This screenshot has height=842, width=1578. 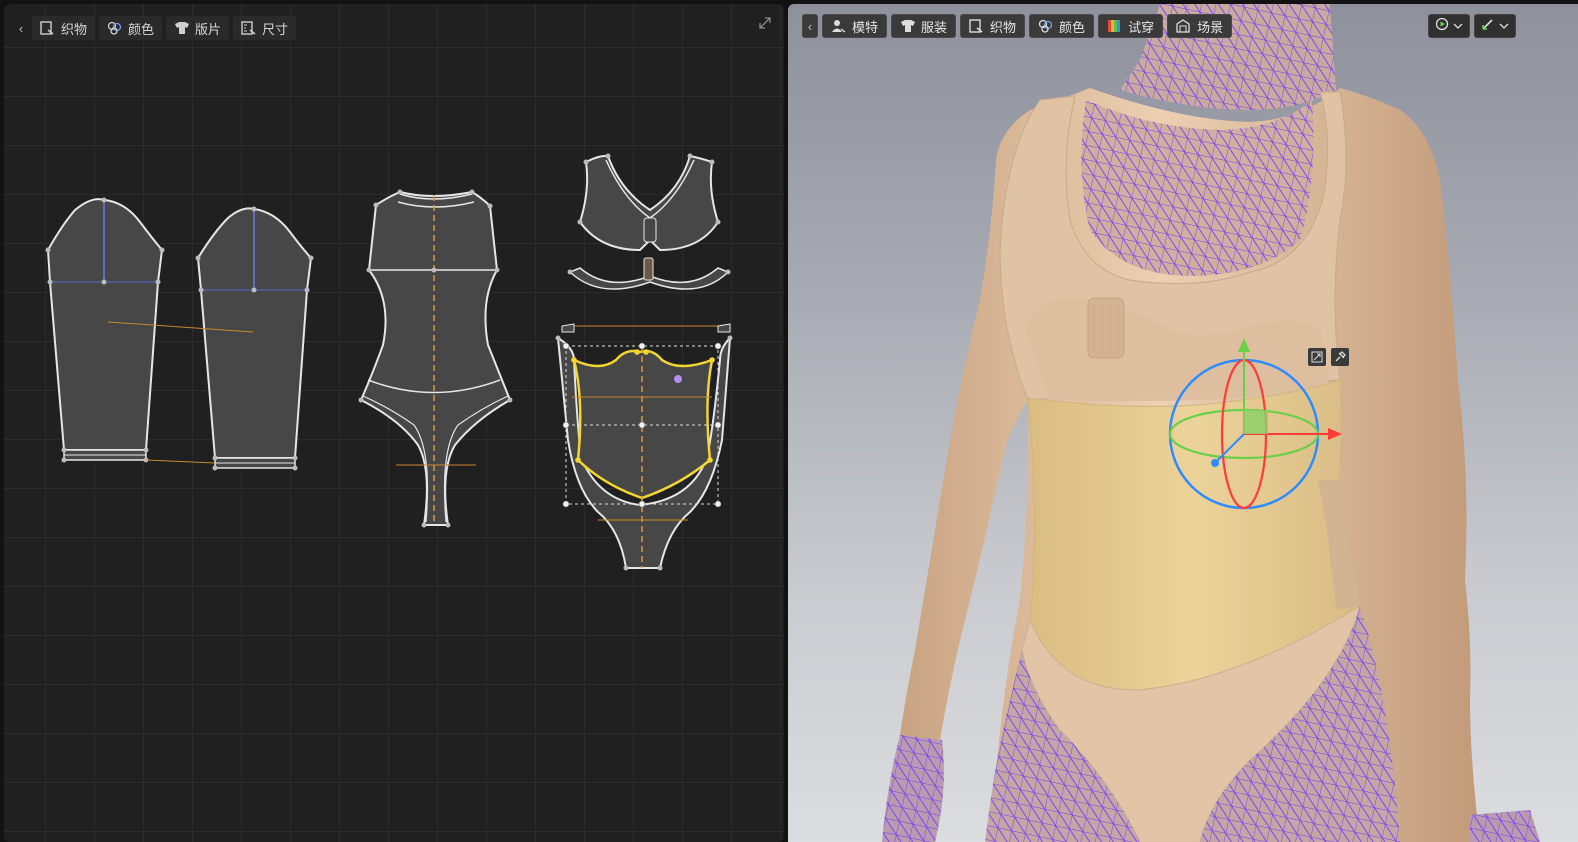 What do you see at coordinates (644, 447) in the screenshot?
I see `front-bodysuit-pattern` at bounding box center [644, 447].